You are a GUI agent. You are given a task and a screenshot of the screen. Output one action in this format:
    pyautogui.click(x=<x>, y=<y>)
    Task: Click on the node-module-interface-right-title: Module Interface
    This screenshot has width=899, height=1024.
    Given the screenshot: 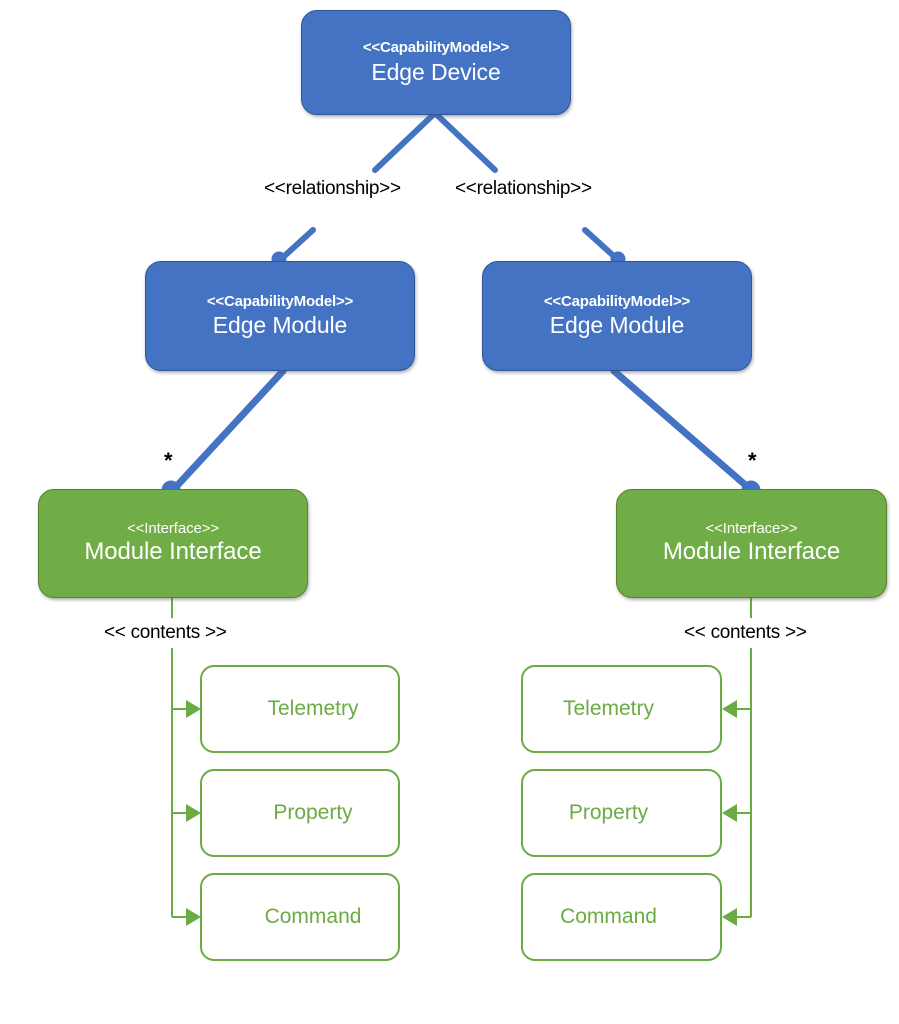 What is the action you would take?
    pyautogui.click(x=751, y=552)
    